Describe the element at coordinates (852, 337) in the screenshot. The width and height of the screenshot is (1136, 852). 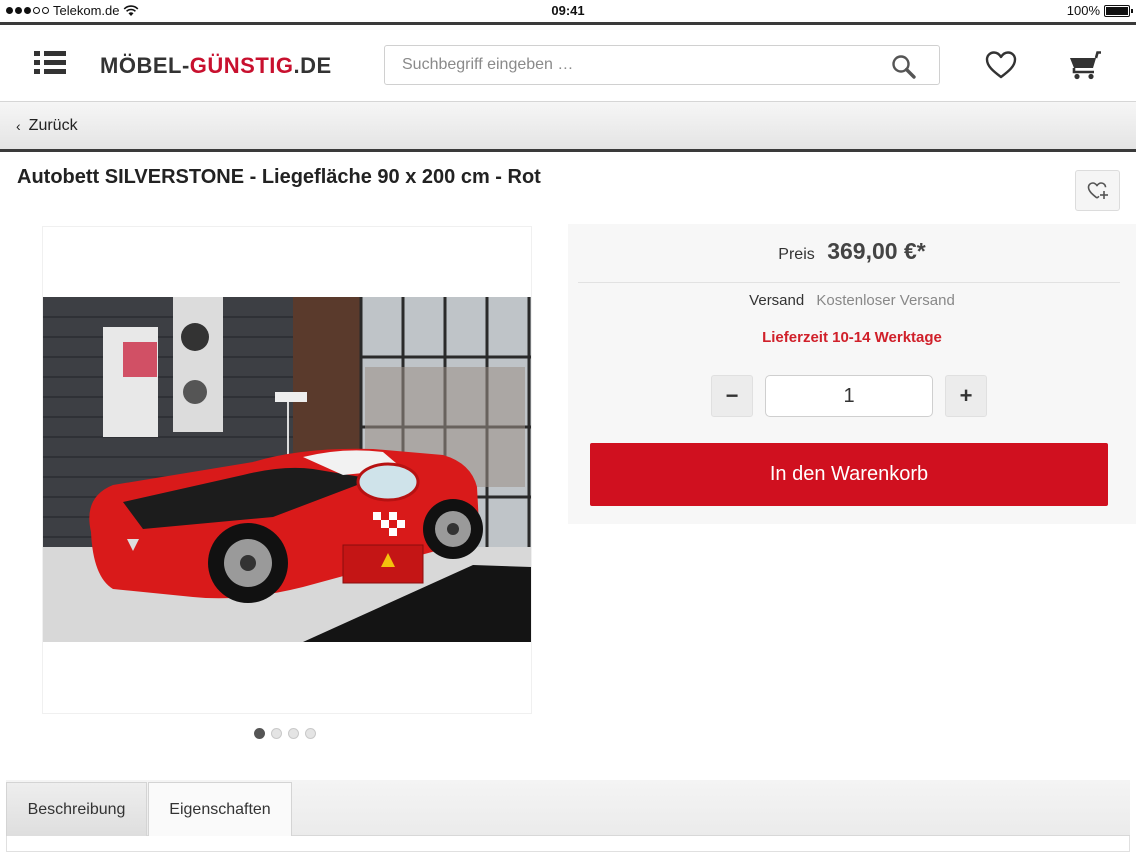
I see `delivery-time: Lieferzeit 10-14 Werktage` at that location.